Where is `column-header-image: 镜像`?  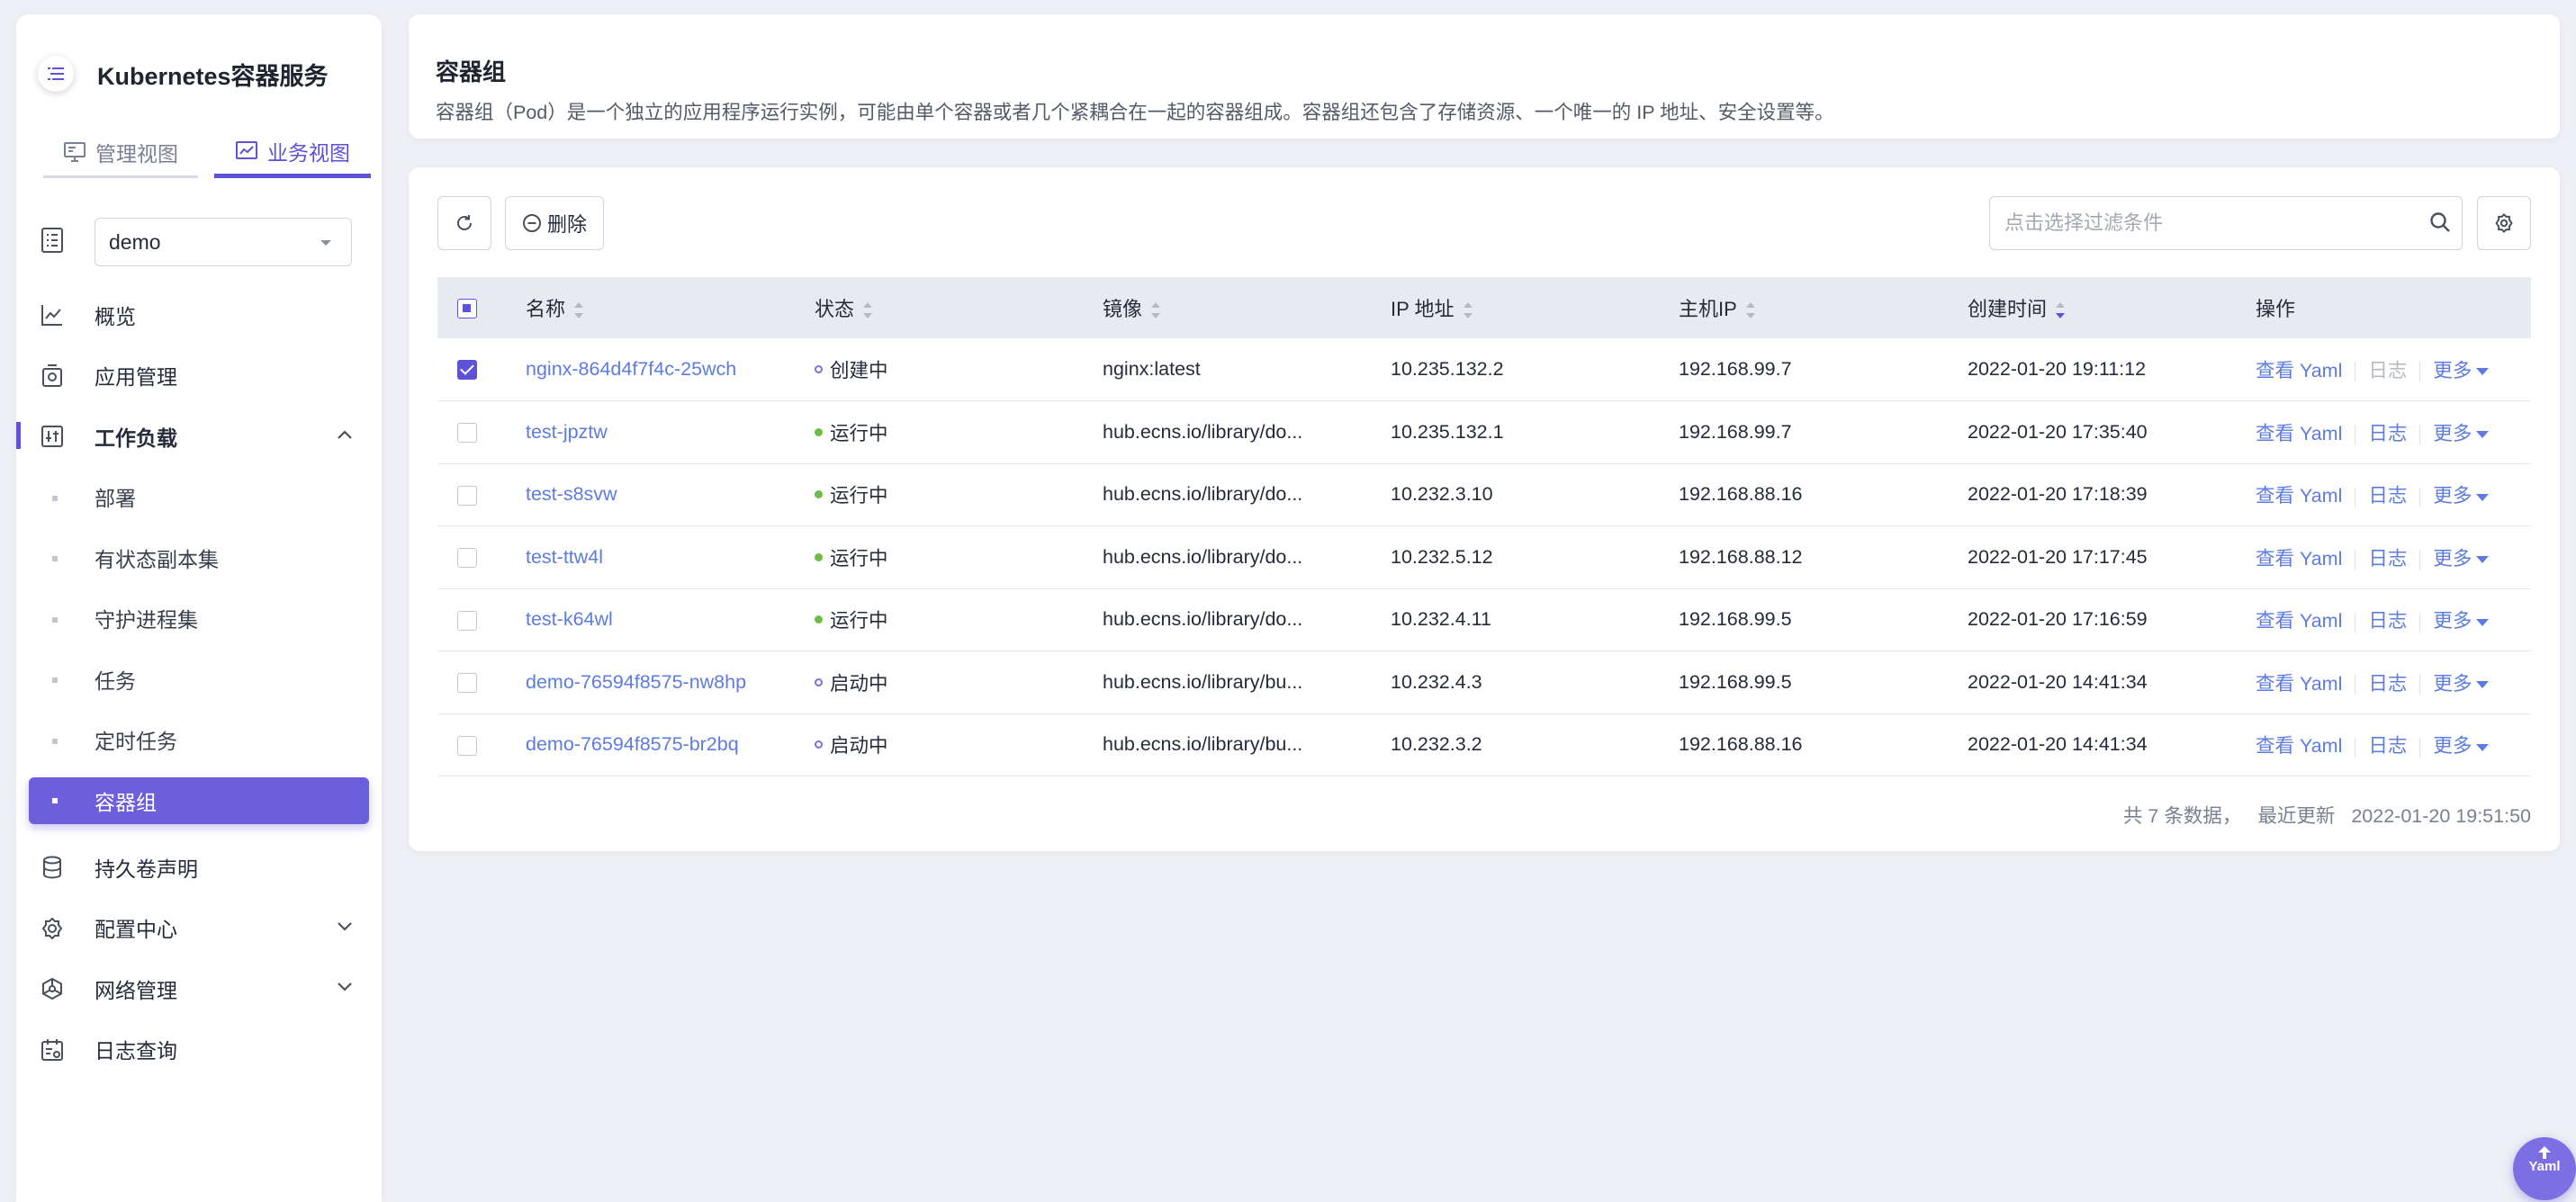
column-header-image: 镜像 is located at coordinates (1247, 307).